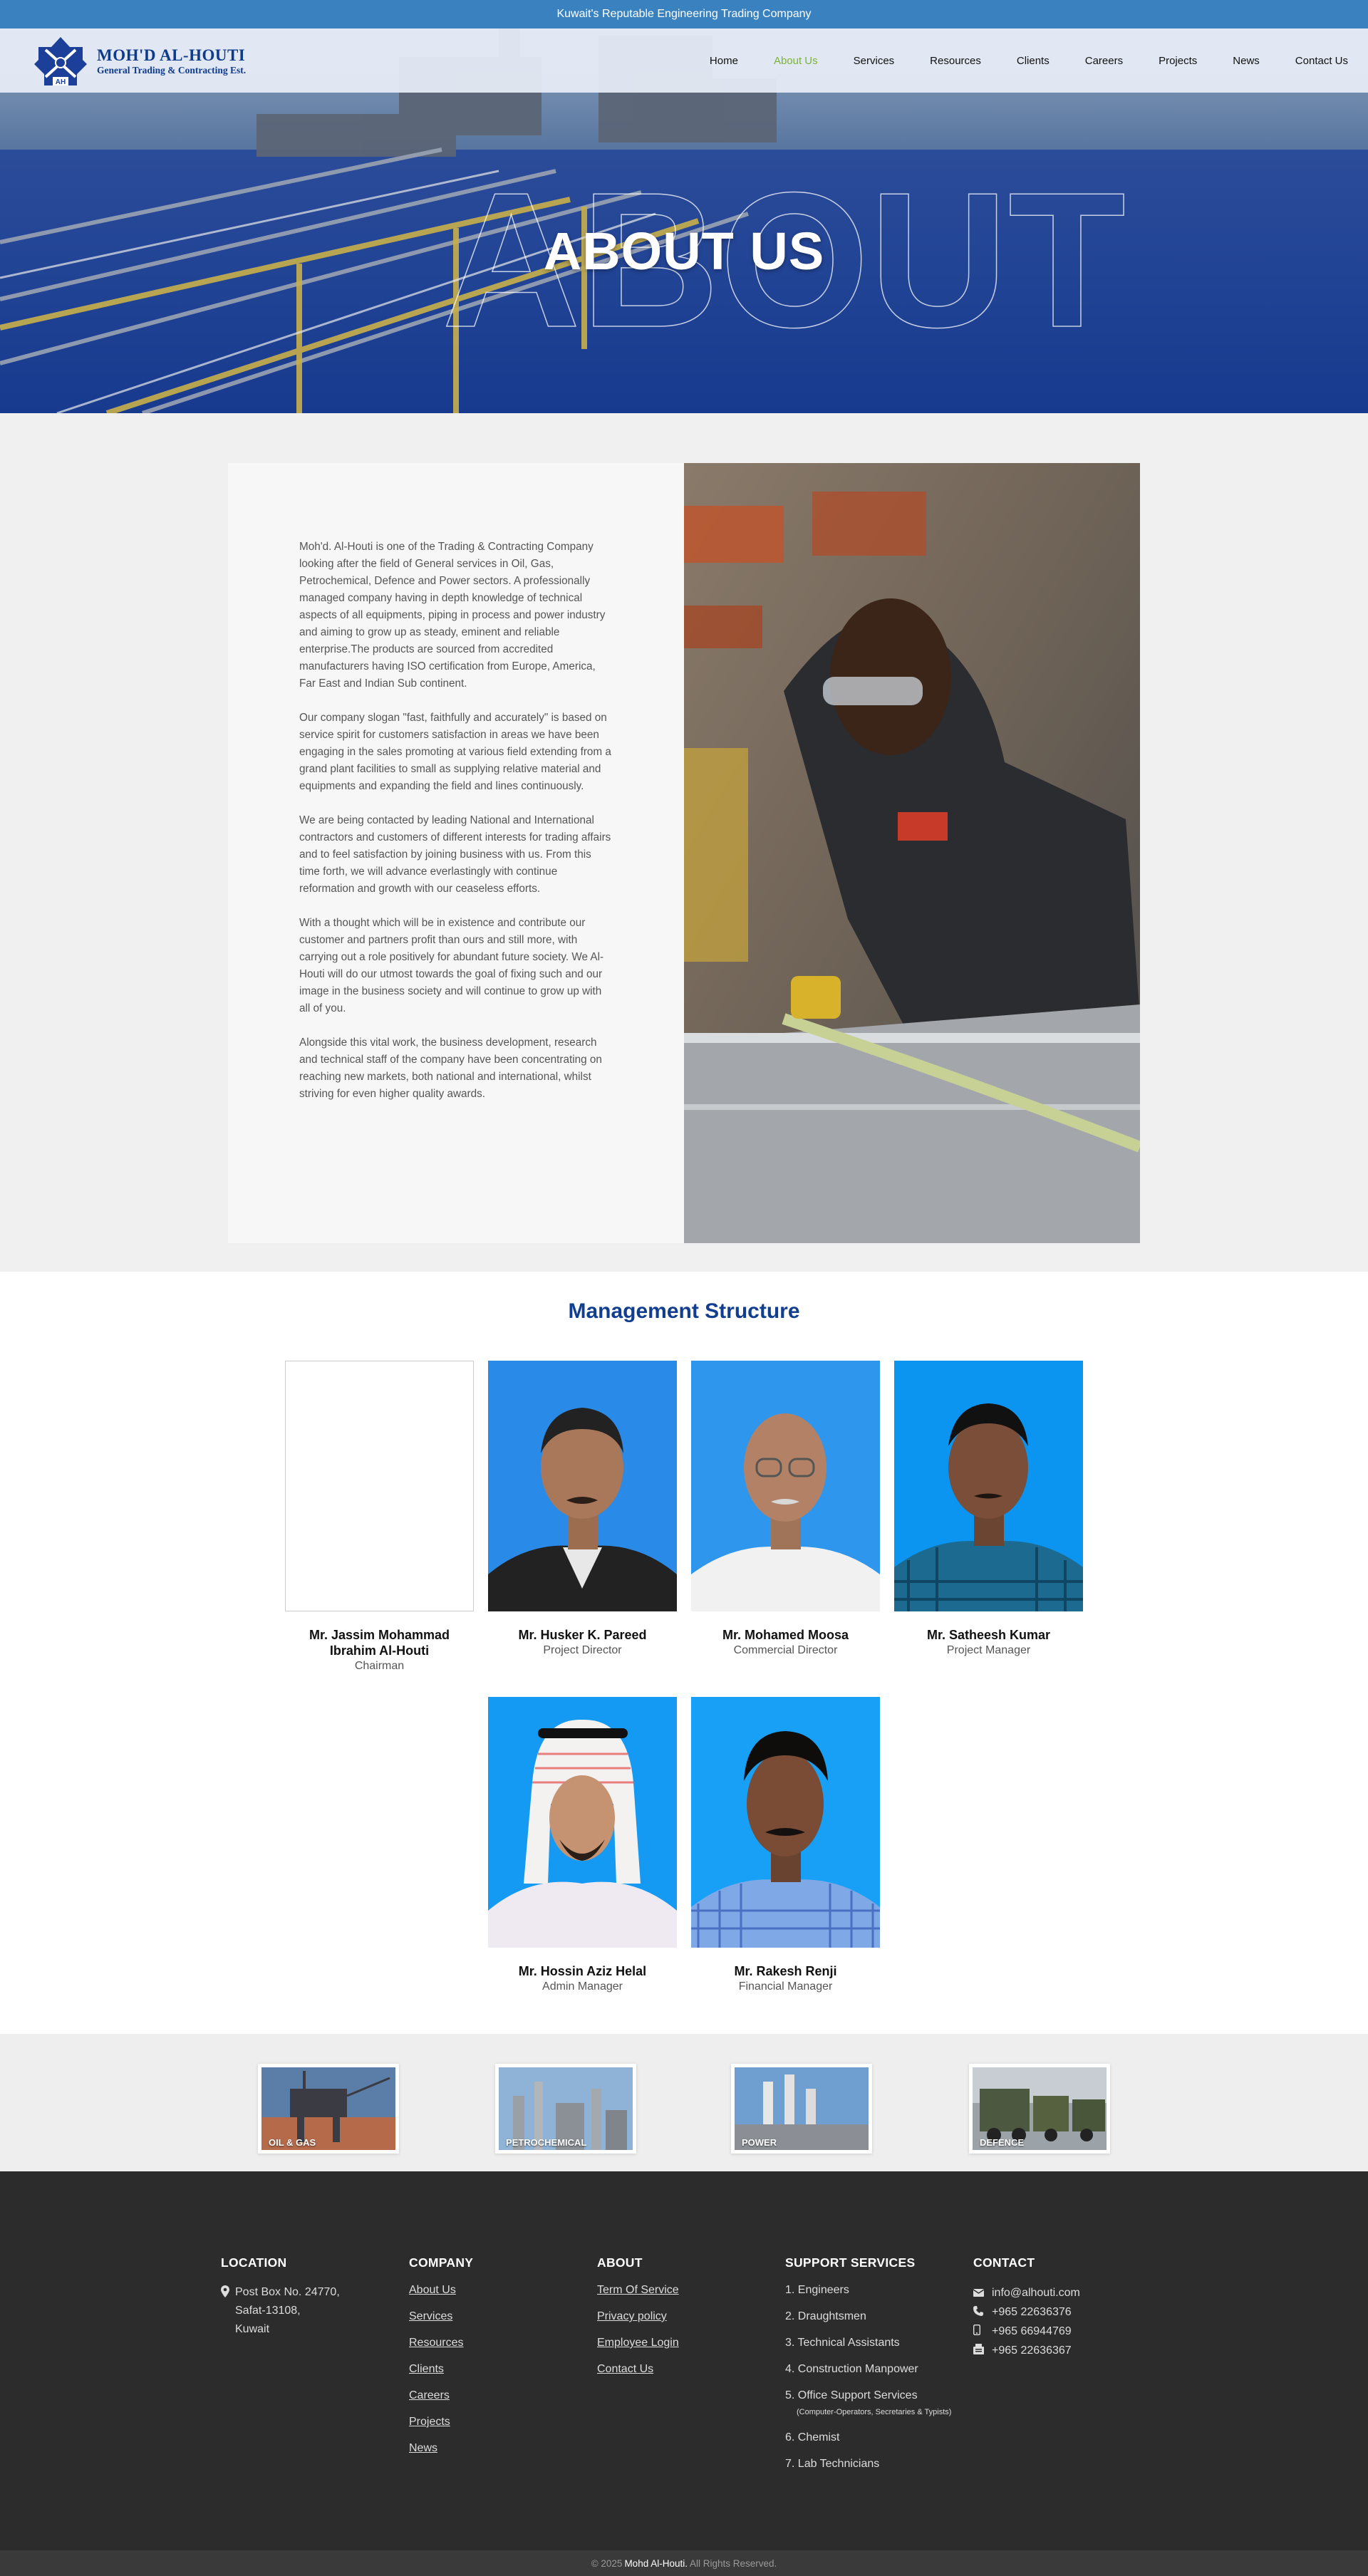  I want to click on footer-link-news: News, so click(441, 2454).